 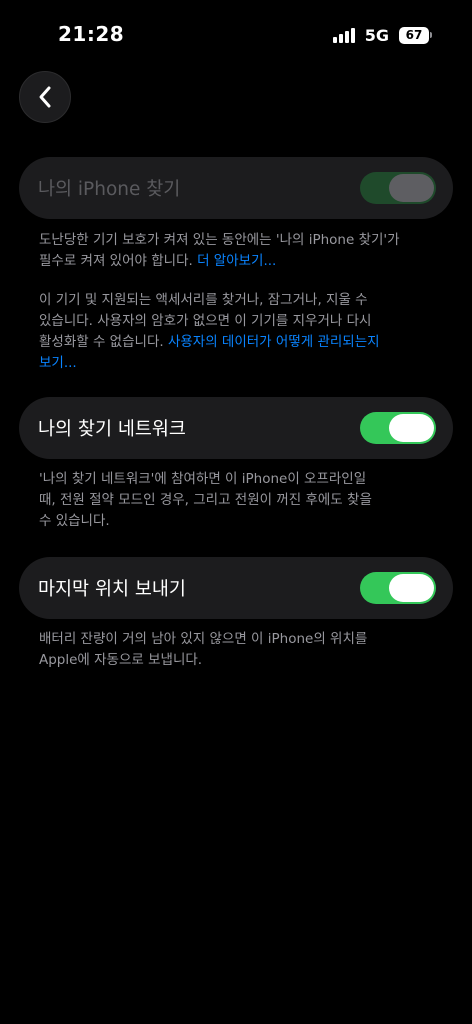 I want to click on chevron-left-icon, so click(x=45, y=97).